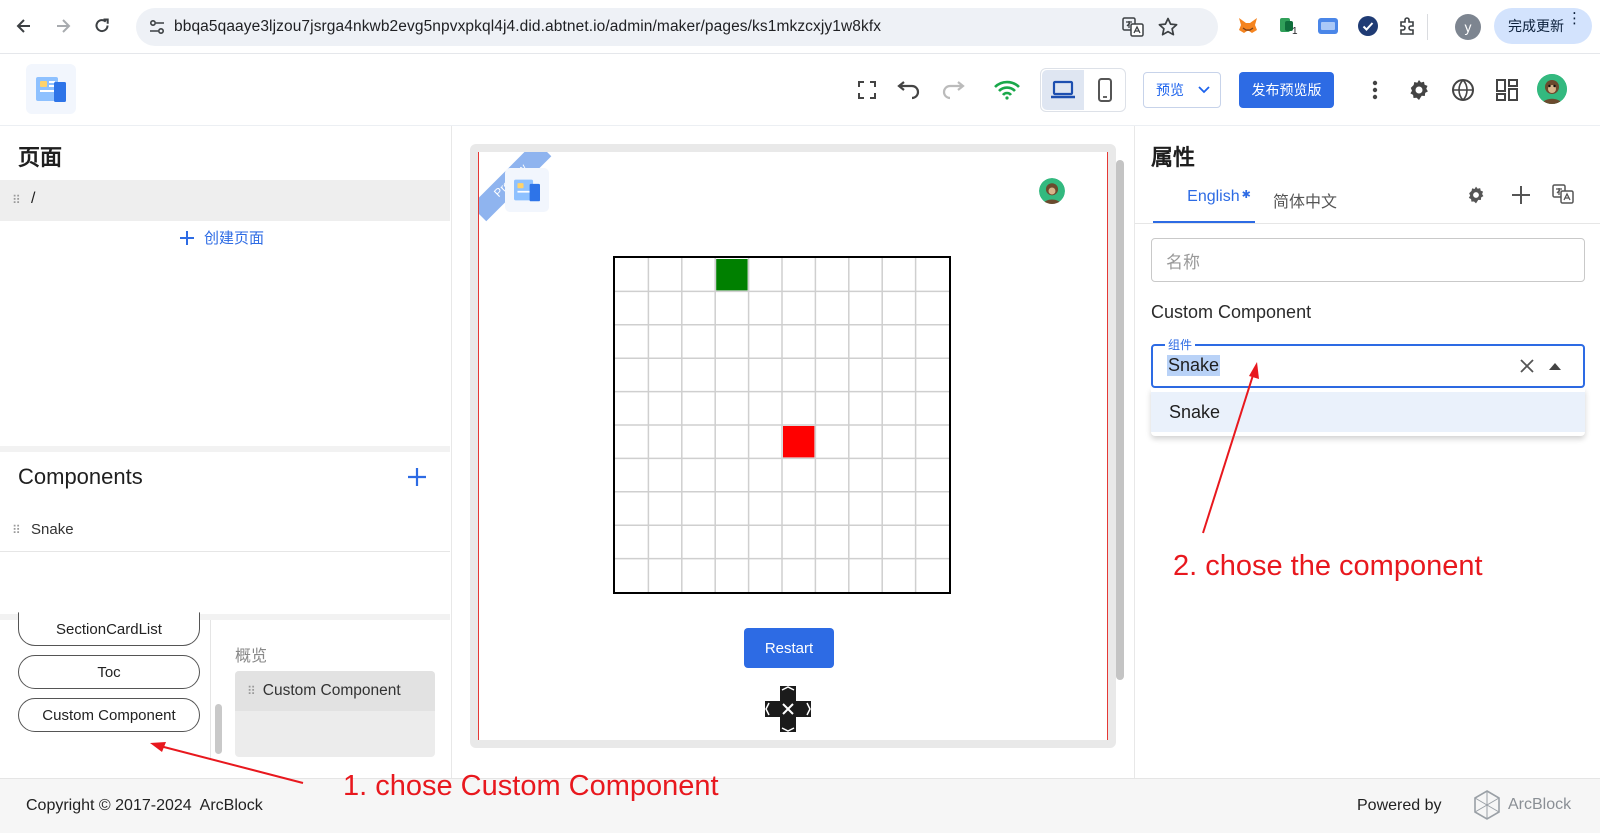  Describe the element at coordinates (531, 786) in the screenshot. I see `annotation-step1: 1. chose Custom Component` at that location.